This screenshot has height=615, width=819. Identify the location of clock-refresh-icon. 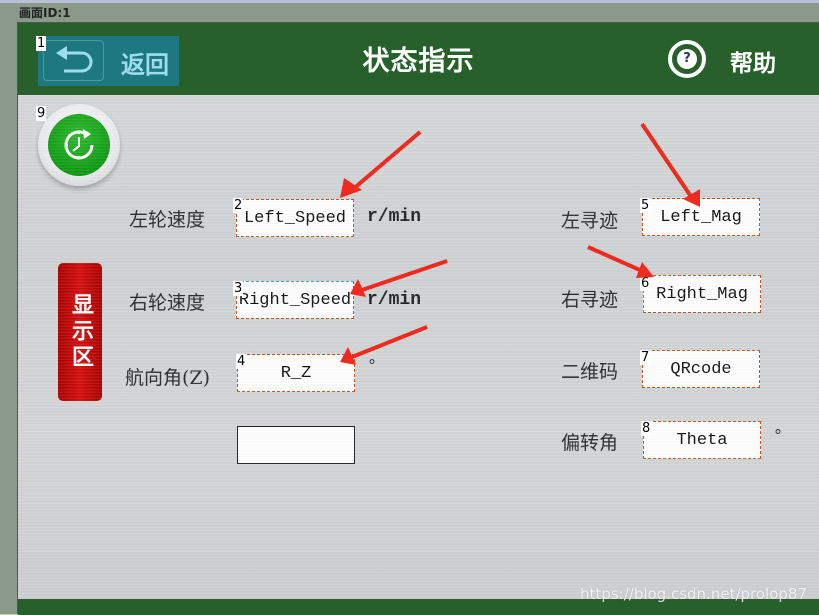
(79, 145).